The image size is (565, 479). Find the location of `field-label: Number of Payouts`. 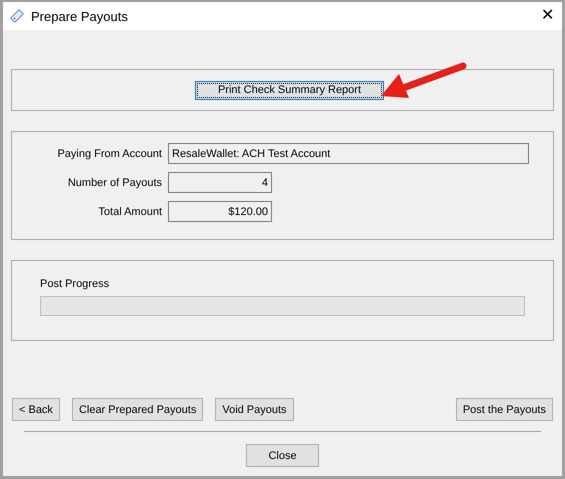

field-label: Number of Payouts is located at coordinates (114, 182).